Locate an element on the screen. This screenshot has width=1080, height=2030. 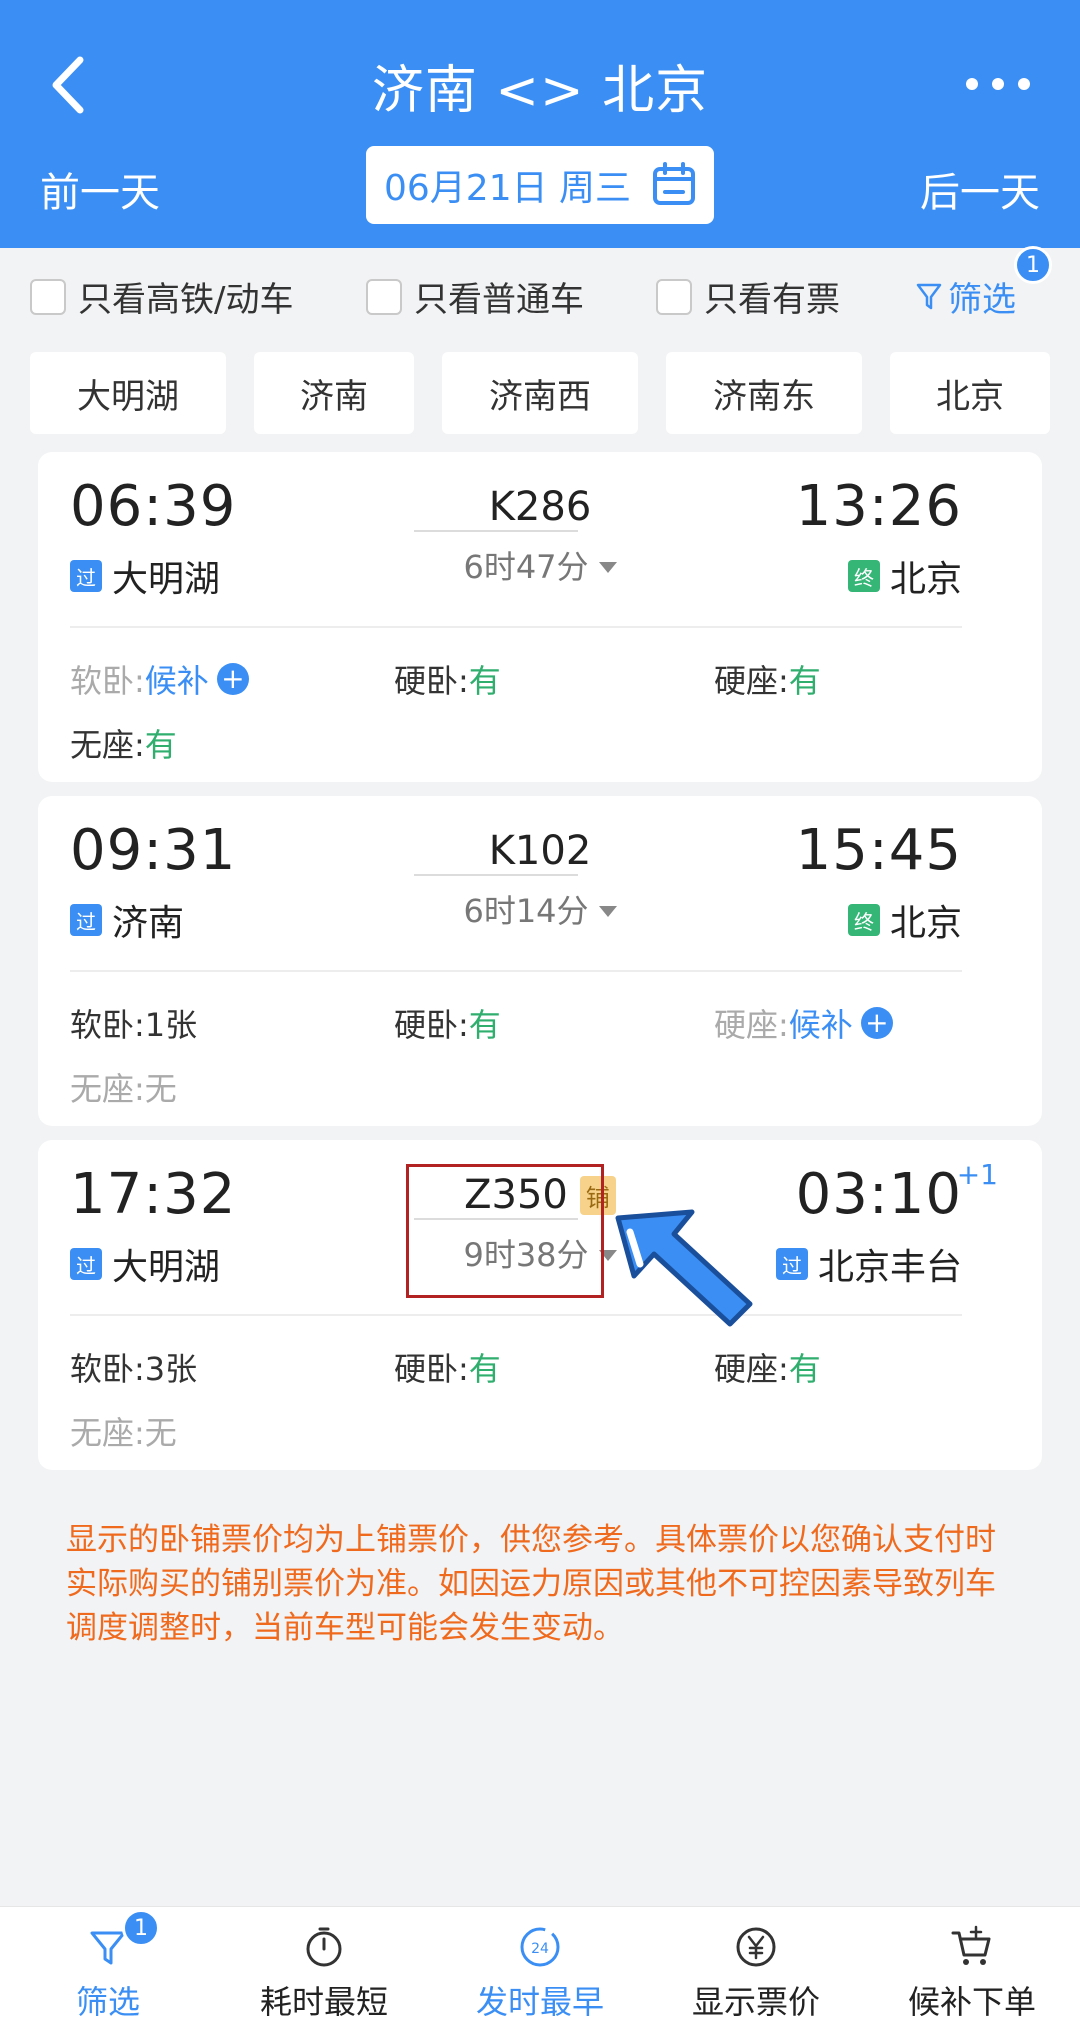
seat-hard-seat: 硬座: 候补 + is located at coordinates (803, 1023).